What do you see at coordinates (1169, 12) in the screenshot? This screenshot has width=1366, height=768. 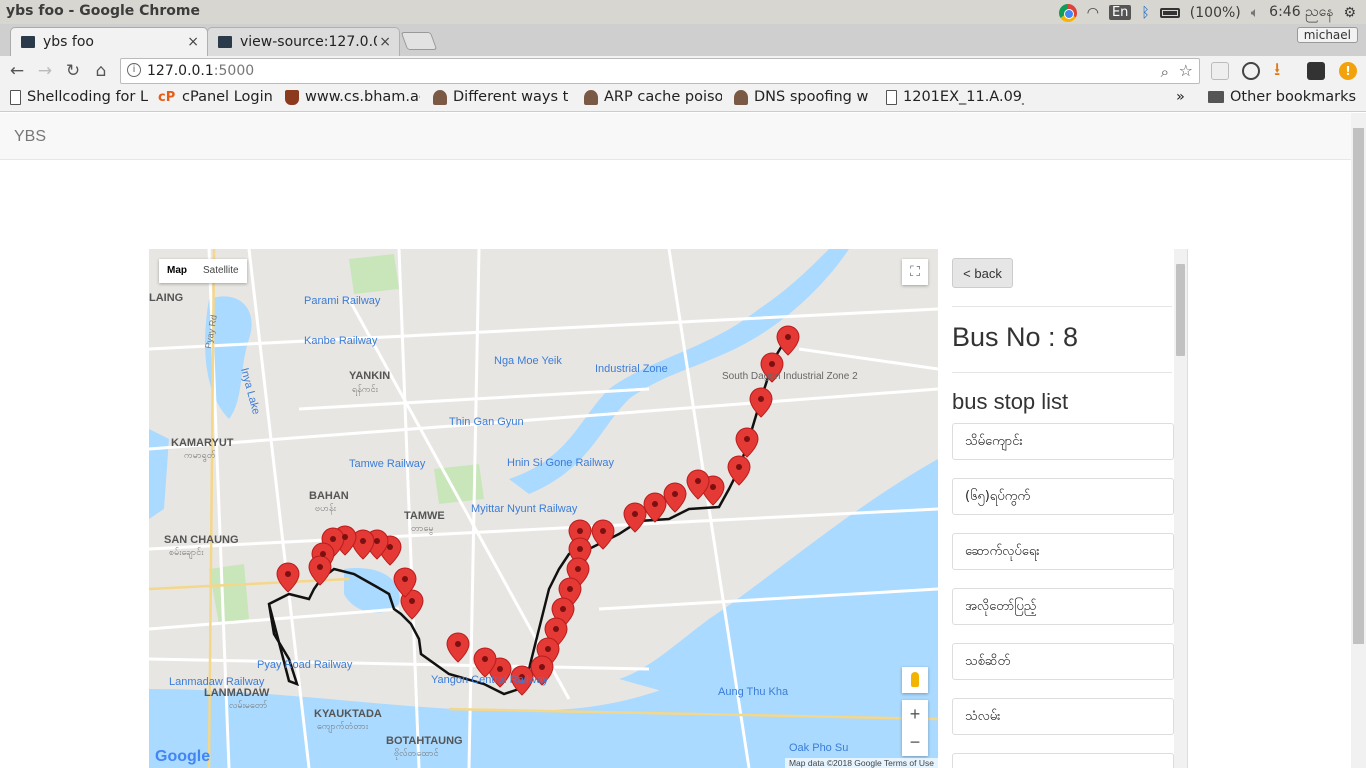 I see `battery-icon` at bounding box center [1169, 12].